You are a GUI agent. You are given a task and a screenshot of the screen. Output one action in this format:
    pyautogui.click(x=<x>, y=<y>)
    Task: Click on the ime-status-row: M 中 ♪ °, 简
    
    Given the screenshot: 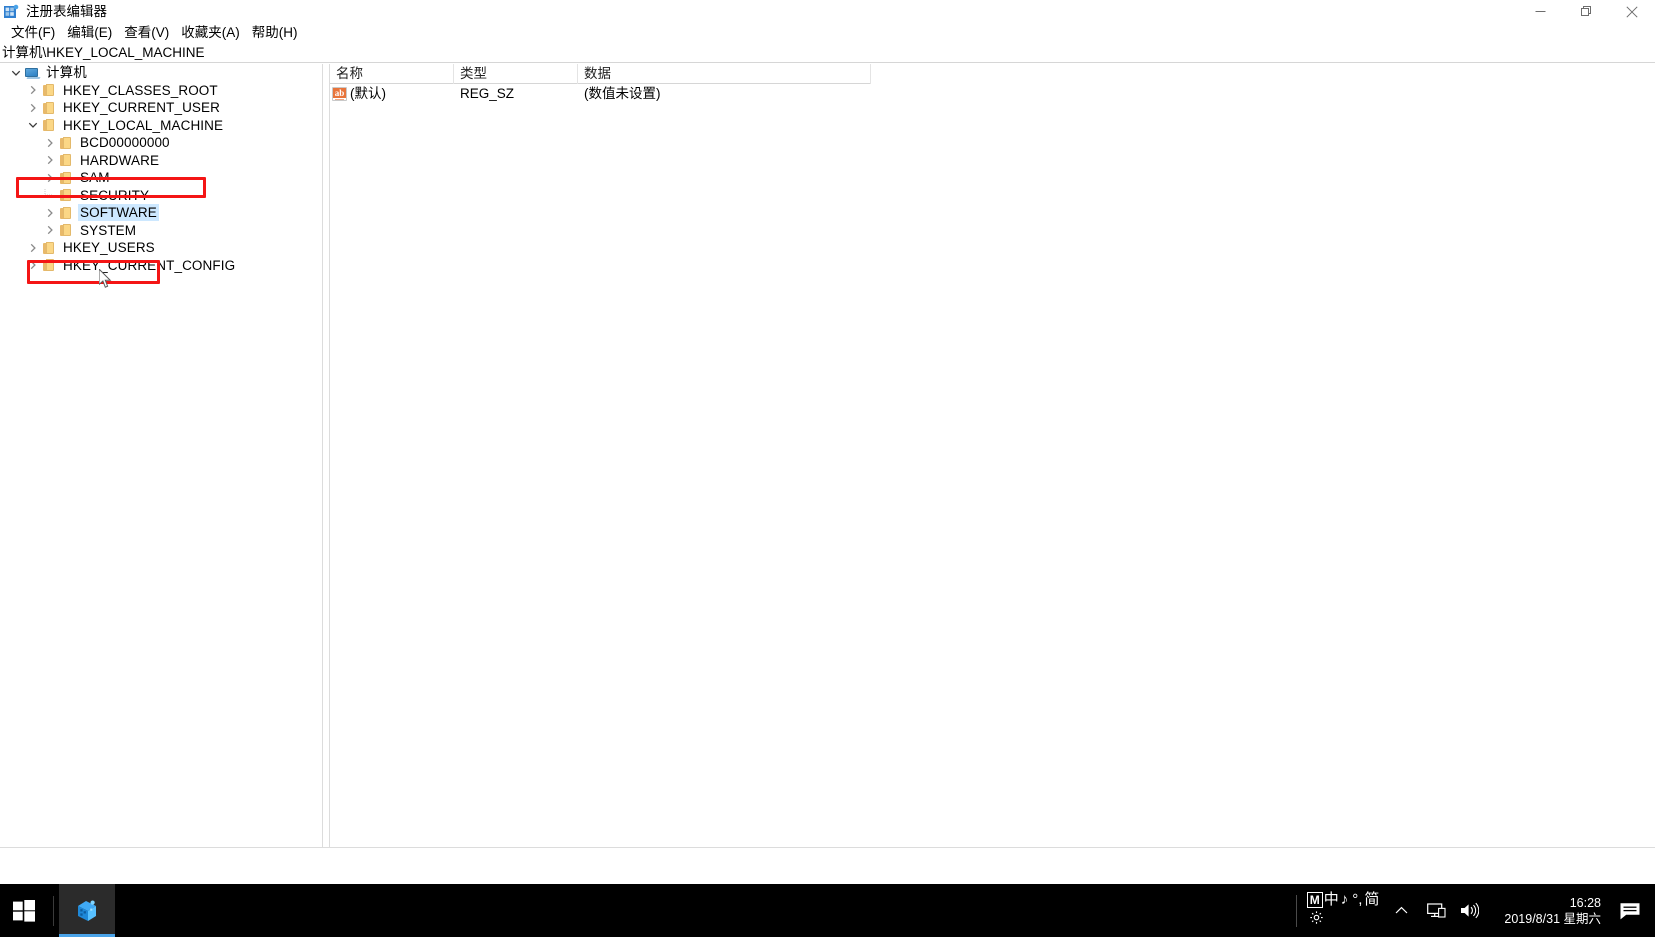 What is the action you would take?
    pyautogui.click(x=1342, y=900)
    